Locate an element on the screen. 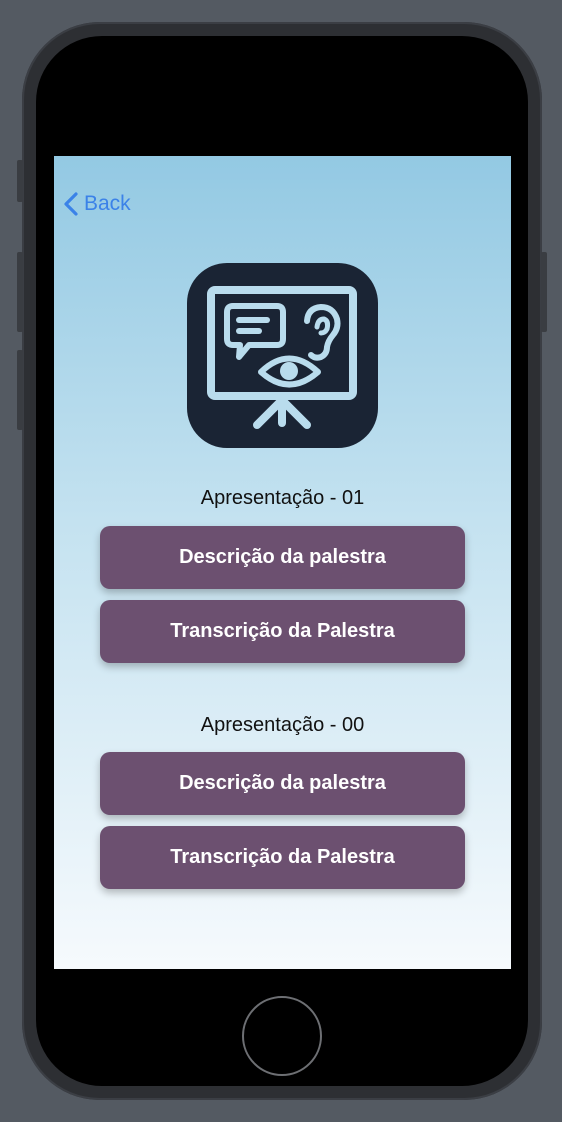 The height and width of the screenshot is (1122, 562). chevron-left-icon is located at coordinates (71, 204).